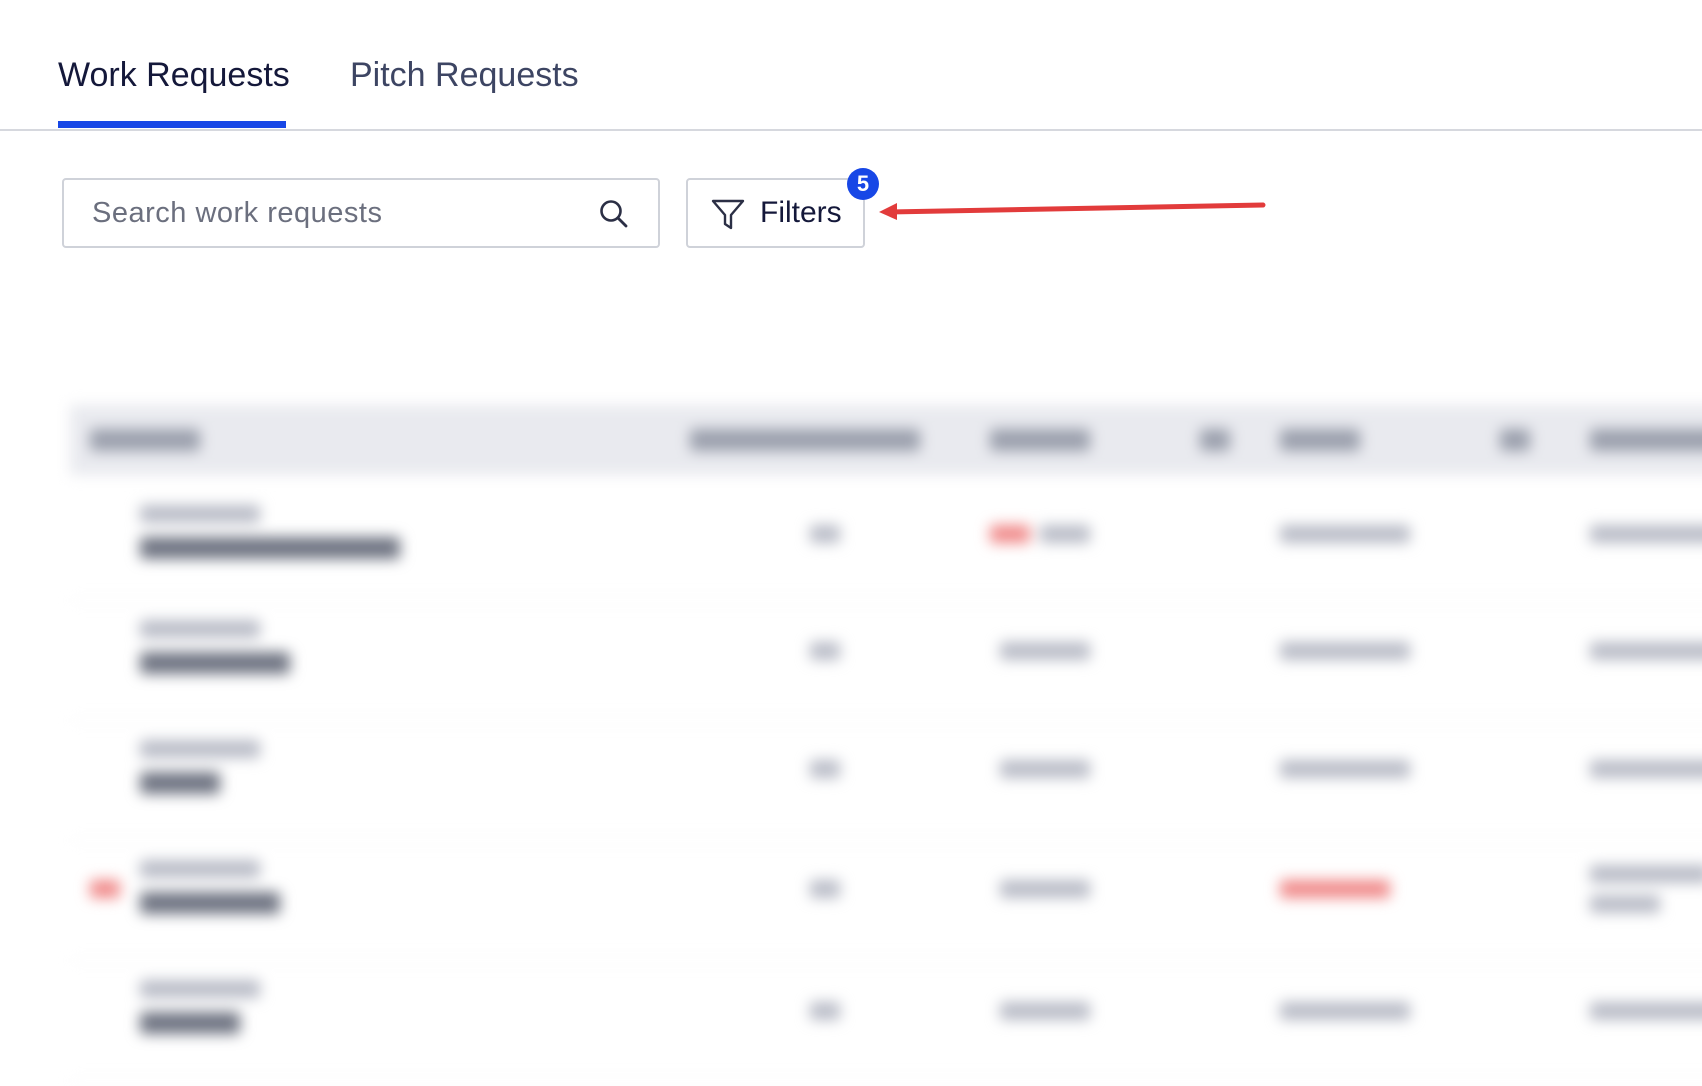 The height and width of the screenshot is (1086, 1702). What do you see at coordinates (464, 75) in the screenshot?
I see `tab-pitch-requests: Pitch Requests` at bounding box center [464, 75].